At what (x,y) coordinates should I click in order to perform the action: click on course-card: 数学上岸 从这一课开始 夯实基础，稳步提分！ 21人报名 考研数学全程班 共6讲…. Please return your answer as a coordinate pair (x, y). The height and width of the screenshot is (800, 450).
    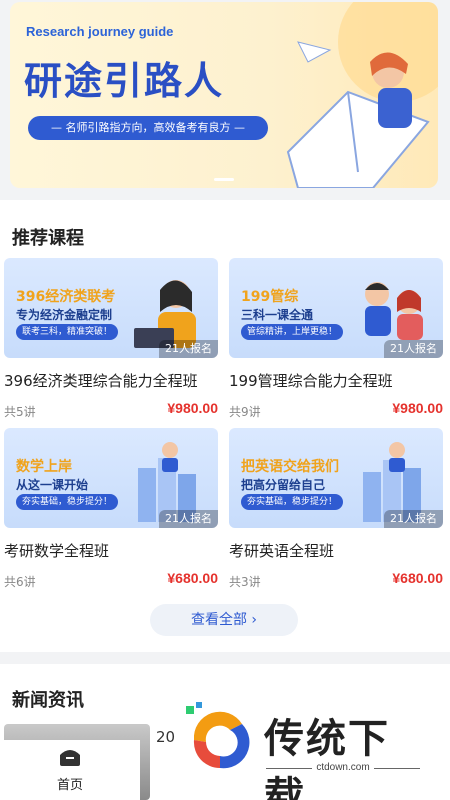
    Looking at the image, I should click on (111, 510).